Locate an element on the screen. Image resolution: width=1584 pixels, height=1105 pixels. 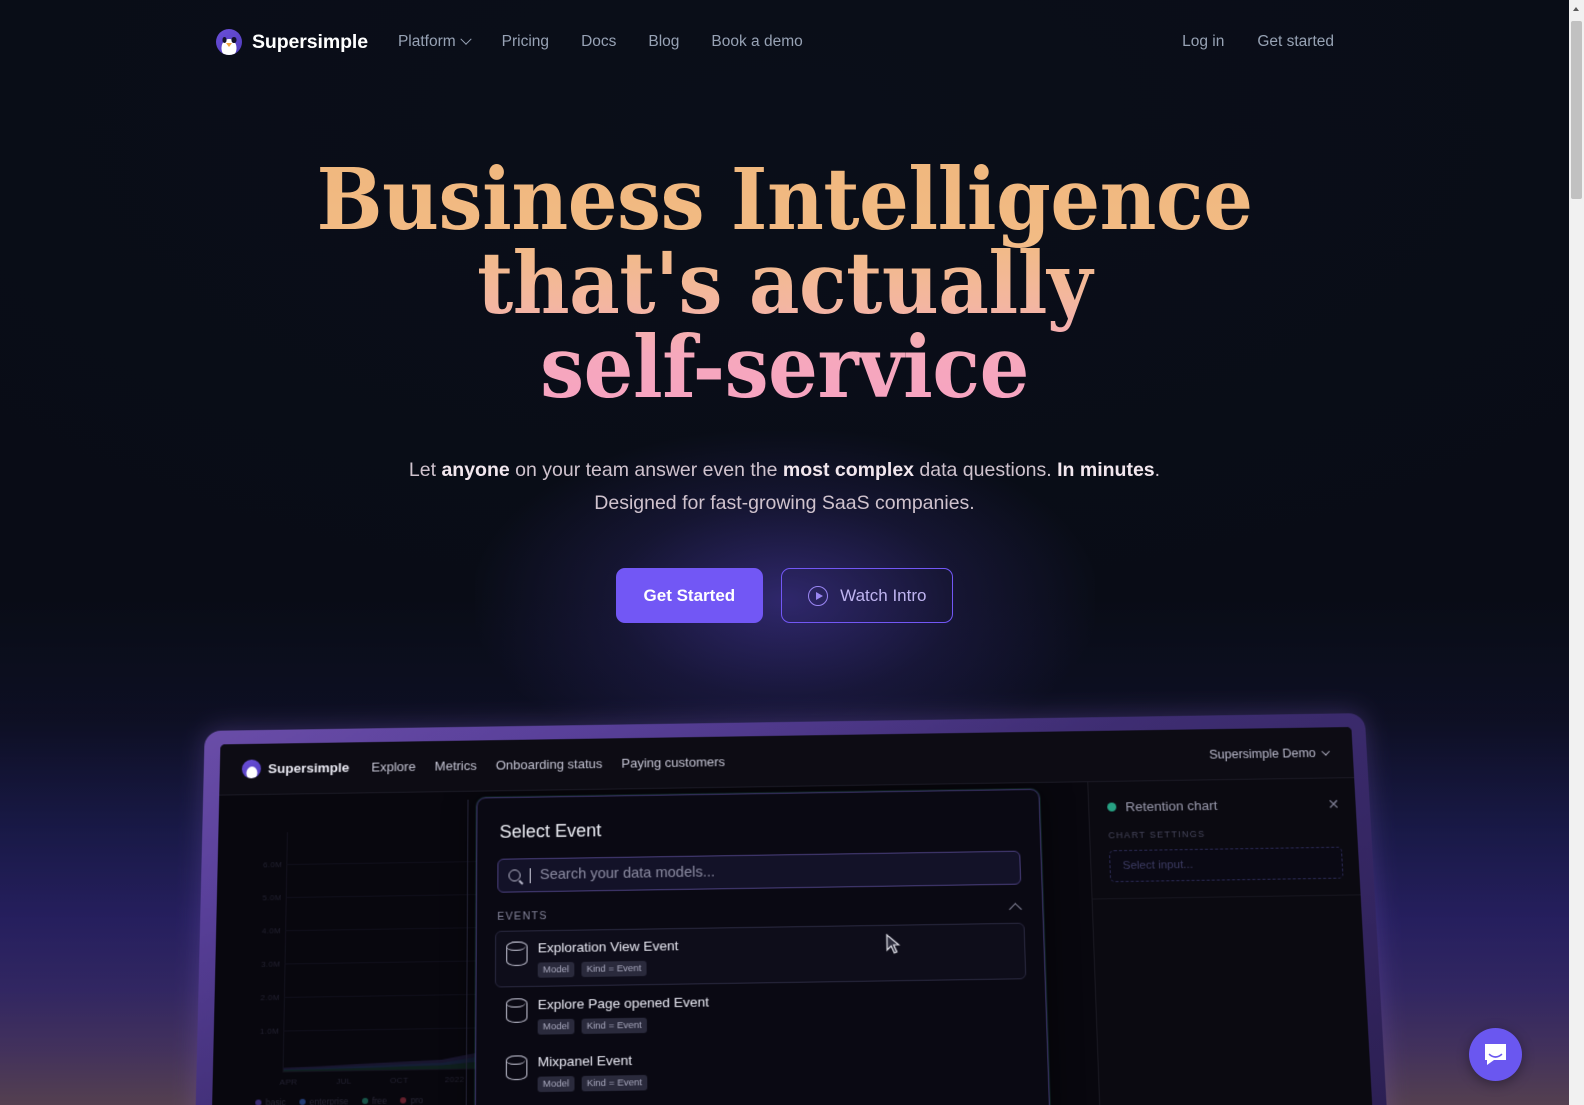
database-icon is located at coordinates (515, 1009).